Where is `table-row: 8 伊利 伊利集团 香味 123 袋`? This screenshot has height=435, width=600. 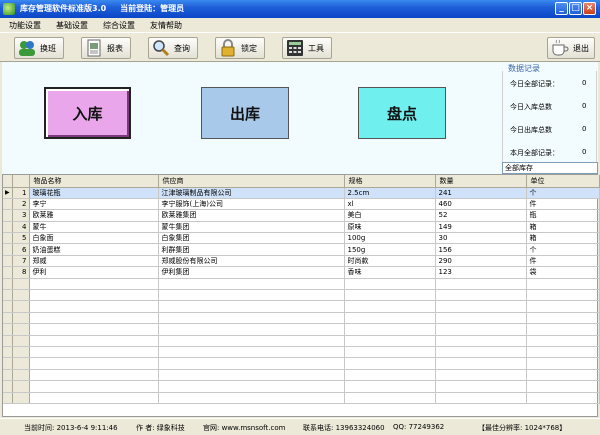 table-row: 8 伊利 伊利集团 香味 123 袋 is located at coordinates (301, 272).